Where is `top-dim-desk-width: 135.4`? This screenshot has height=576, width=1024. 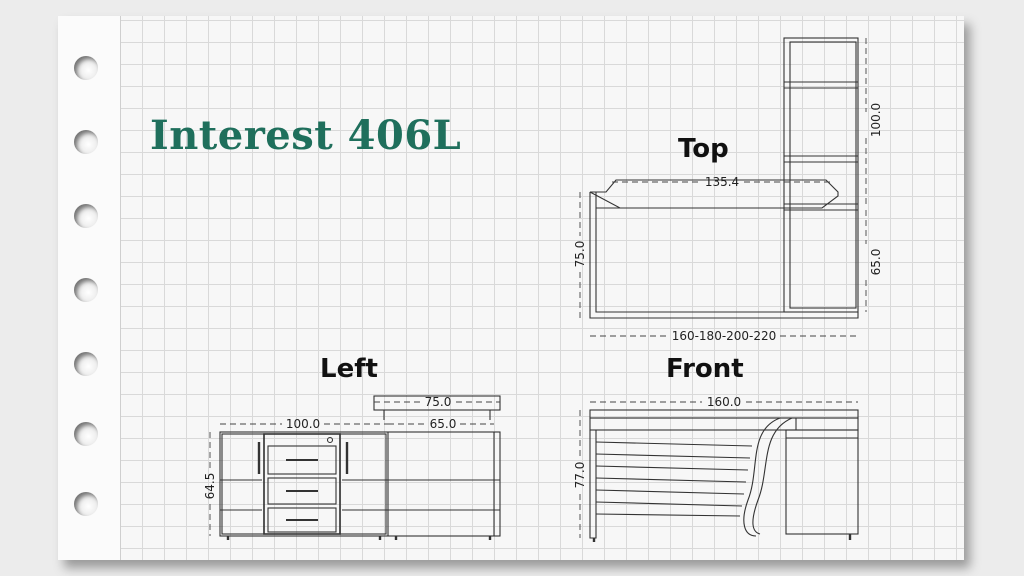
top-dim-desk-width: 135.4 is located at coordinates (722, 182).